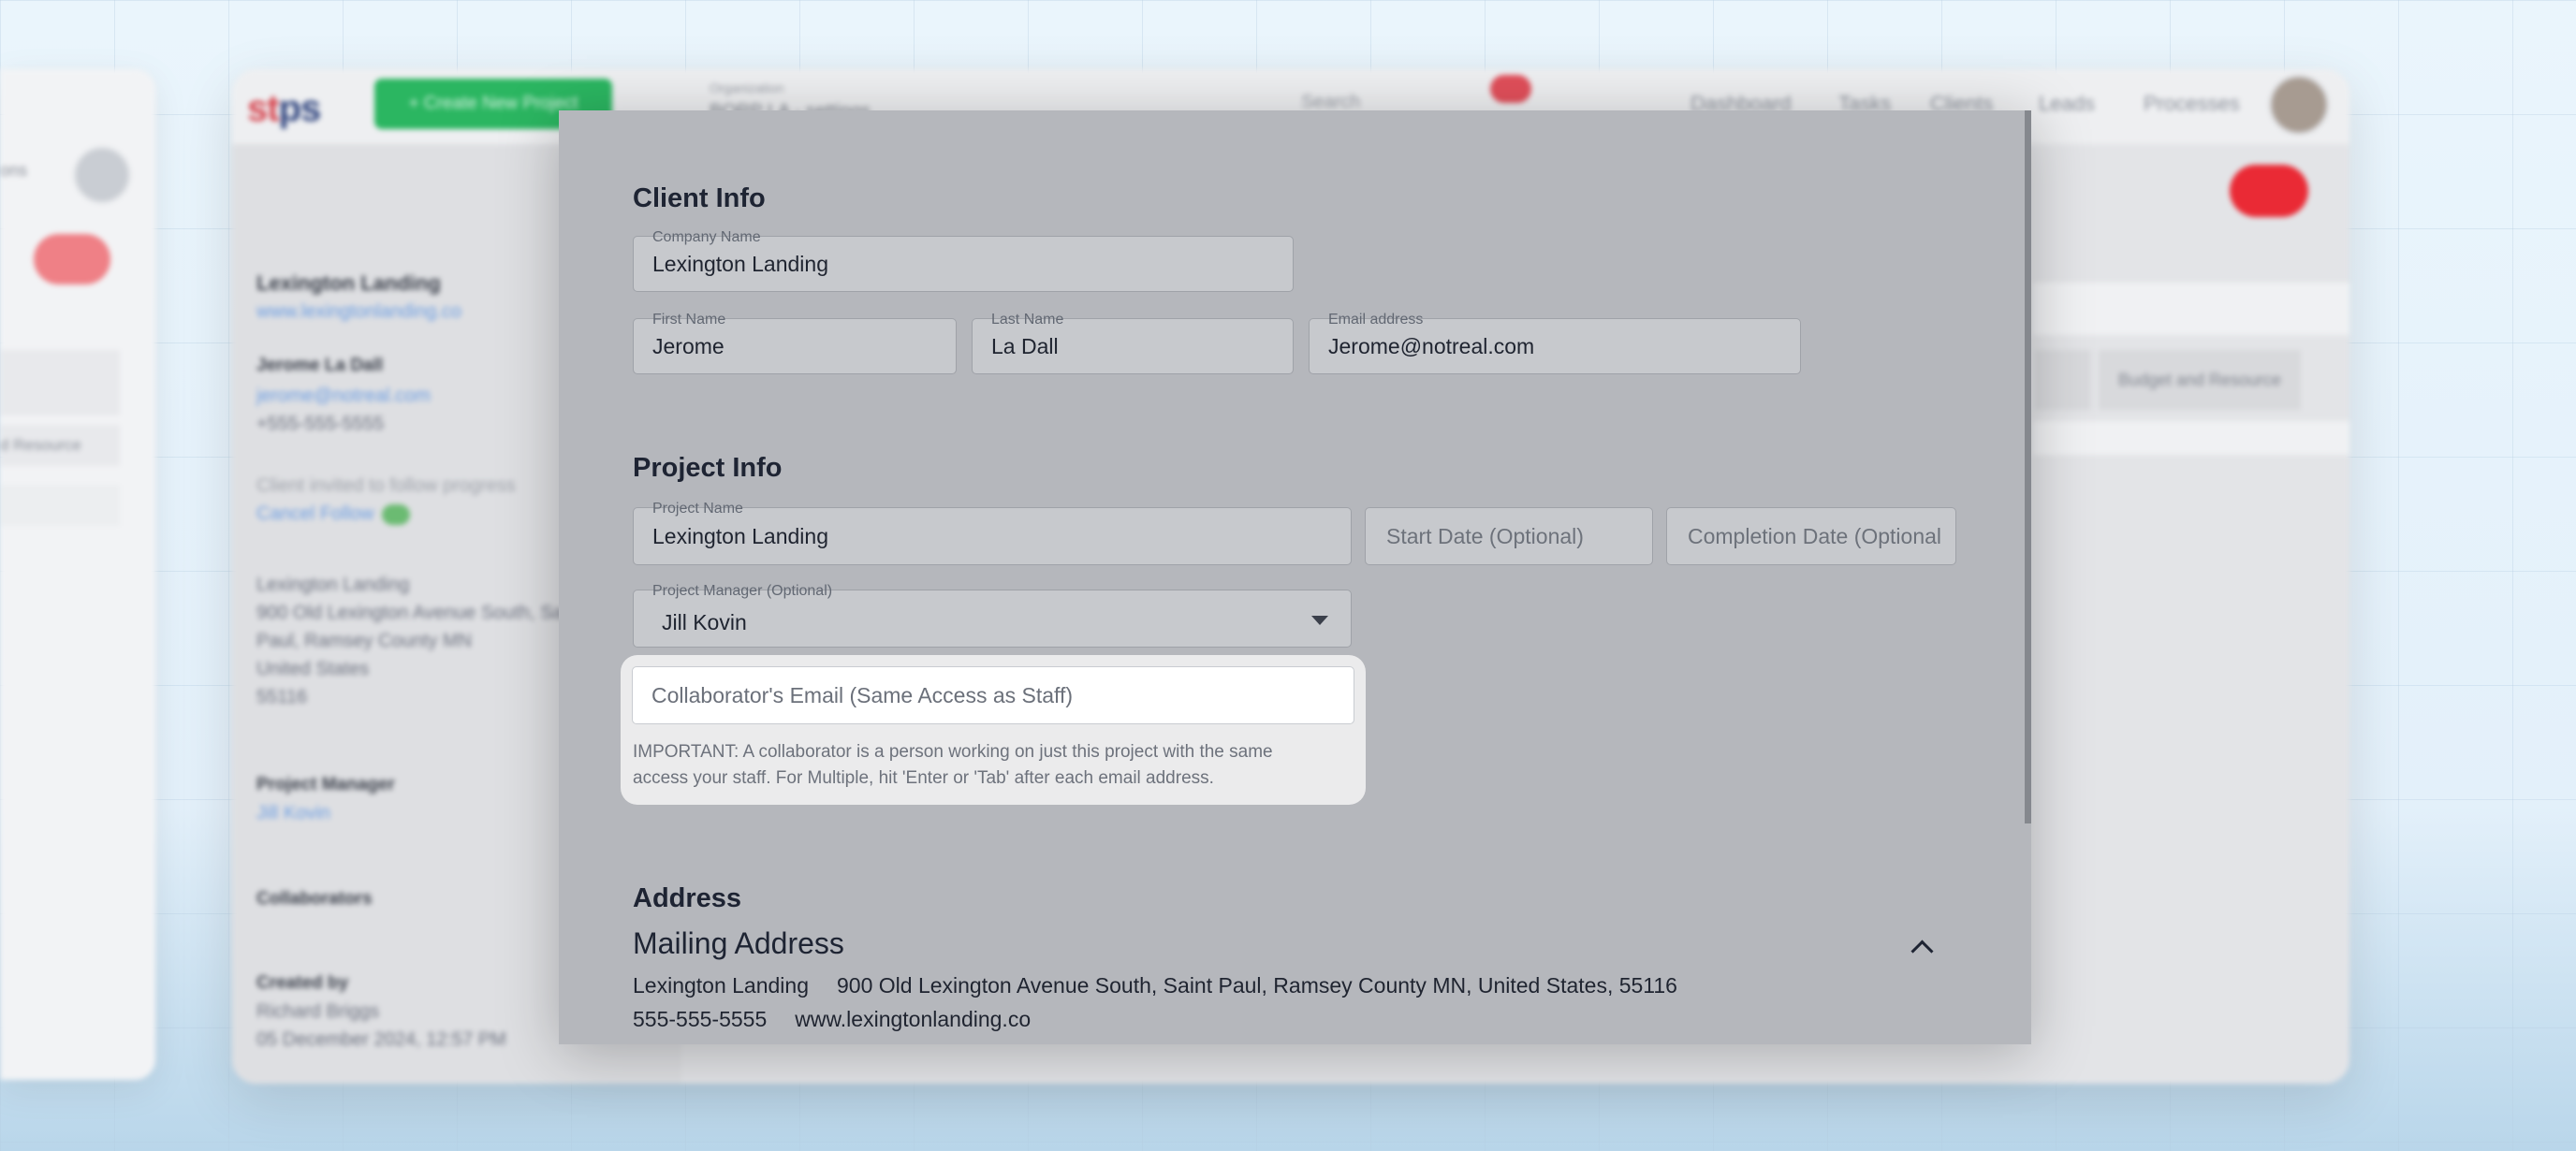  I want to click on project-name-field: Project Name Lexington Landing, so click(992, 533).